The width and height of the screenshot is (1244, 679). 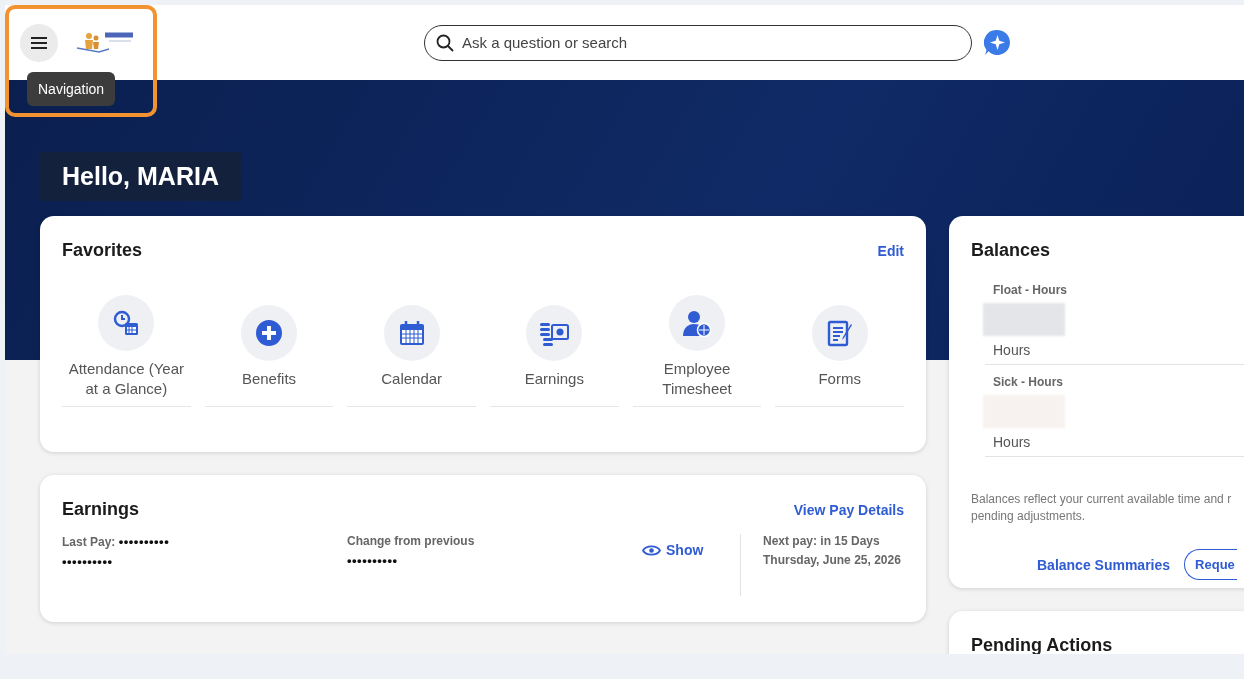 I want to click on menu-icon, so click(x=39, y=42).